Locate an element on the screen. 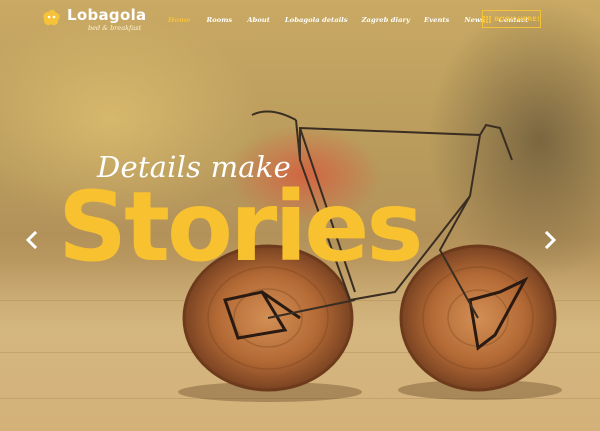 This screenshot has height=431, width=600. nav-item-zagreb-diary: Zagreb diary is located at coordinates (386, 20).